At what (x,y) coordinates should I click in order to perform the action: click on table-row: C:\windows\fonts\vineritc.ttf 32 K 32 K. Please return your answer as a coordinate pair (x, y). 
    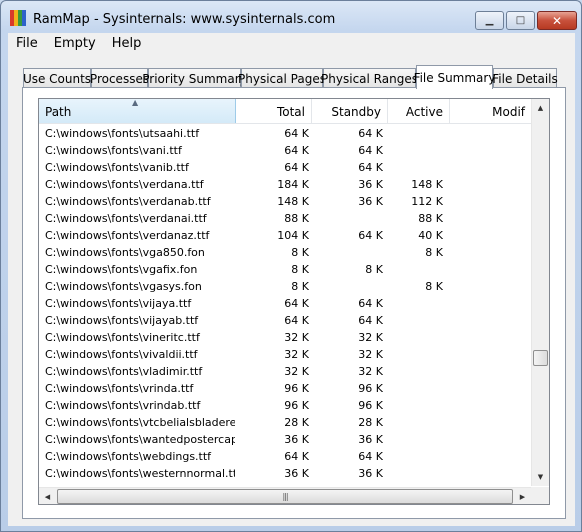
    Looking at the image, I should click on (285, 337).